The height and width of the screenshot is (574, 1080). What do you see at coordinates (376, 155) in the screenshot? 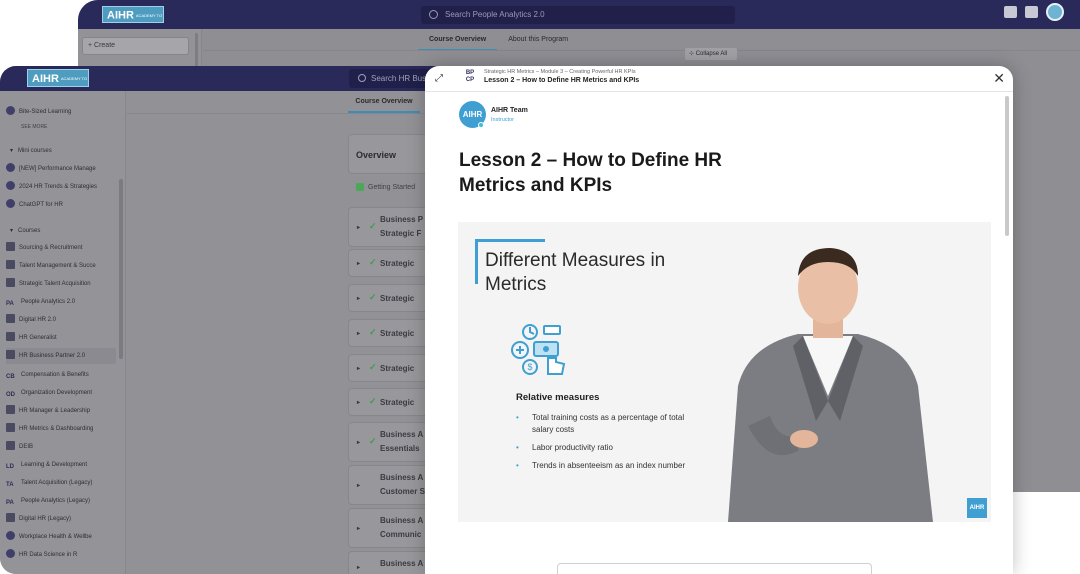
I see `overview-heading: Overview` at bounding box center [376, 155].